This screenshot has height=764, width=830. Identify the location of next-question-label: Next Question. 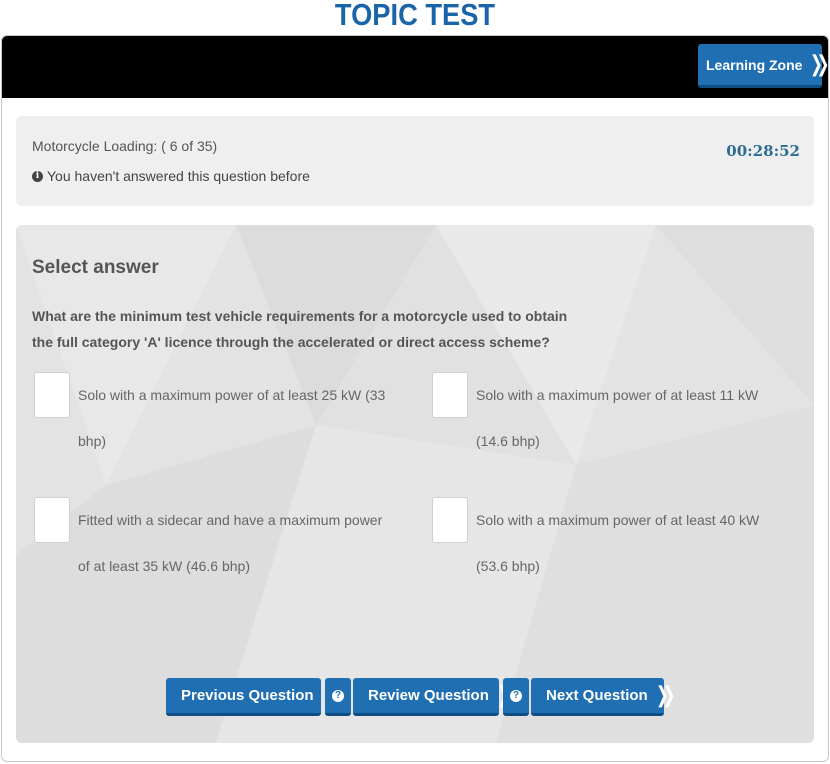
(597, 695).